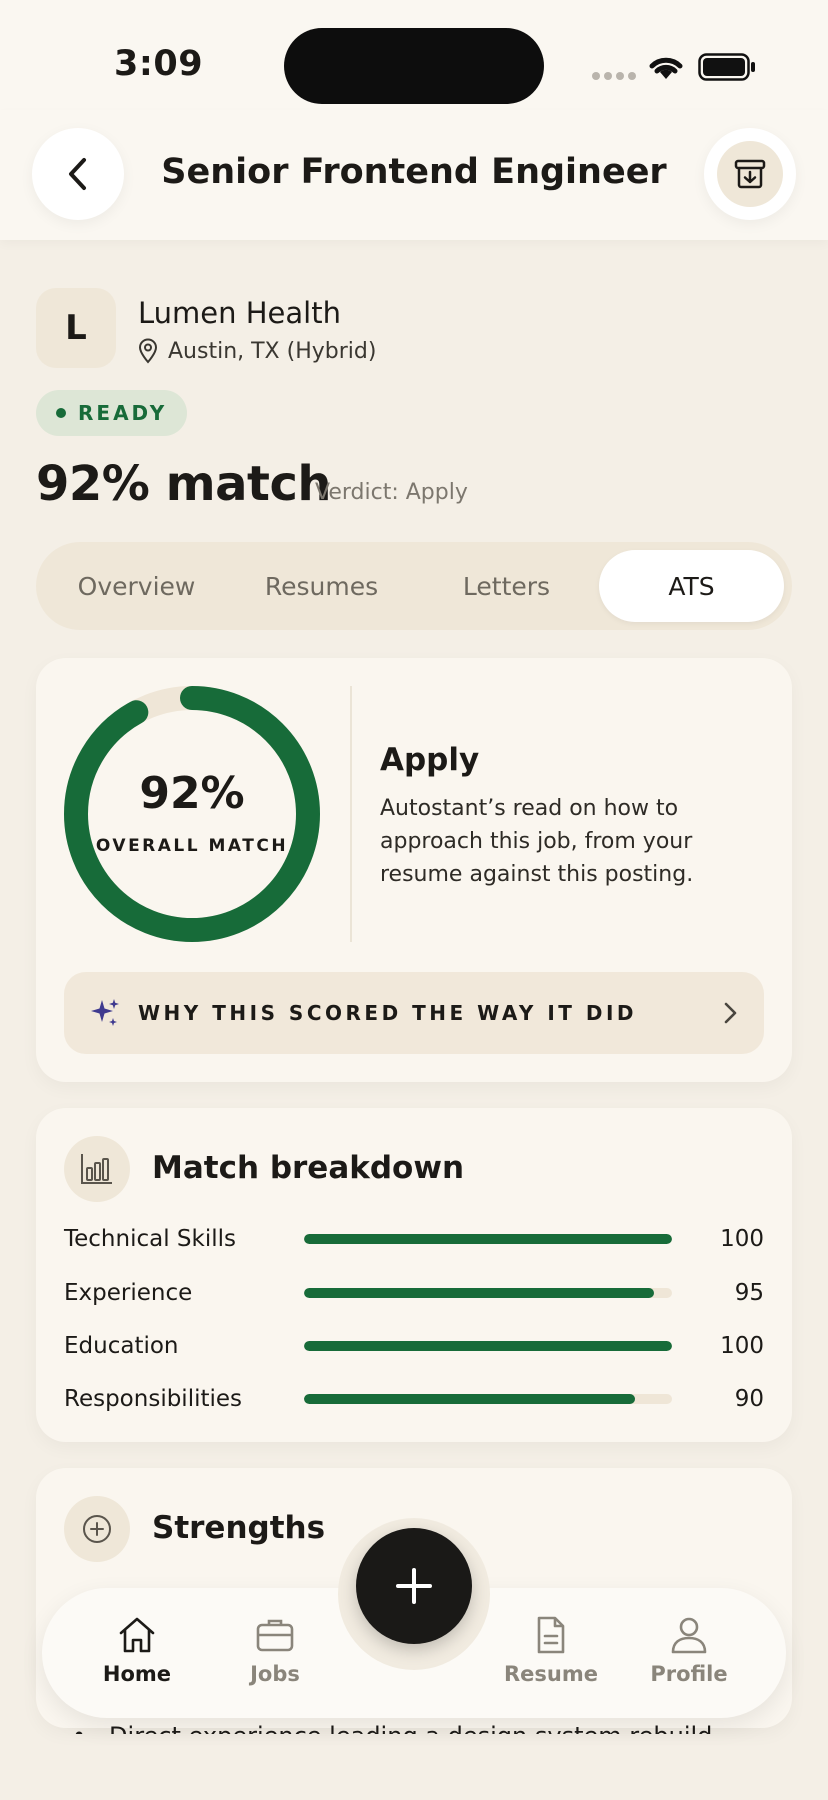  Describe the element at coordinates (136, 586) in the screenshot. I see `tab-overview: Overview` at that location.